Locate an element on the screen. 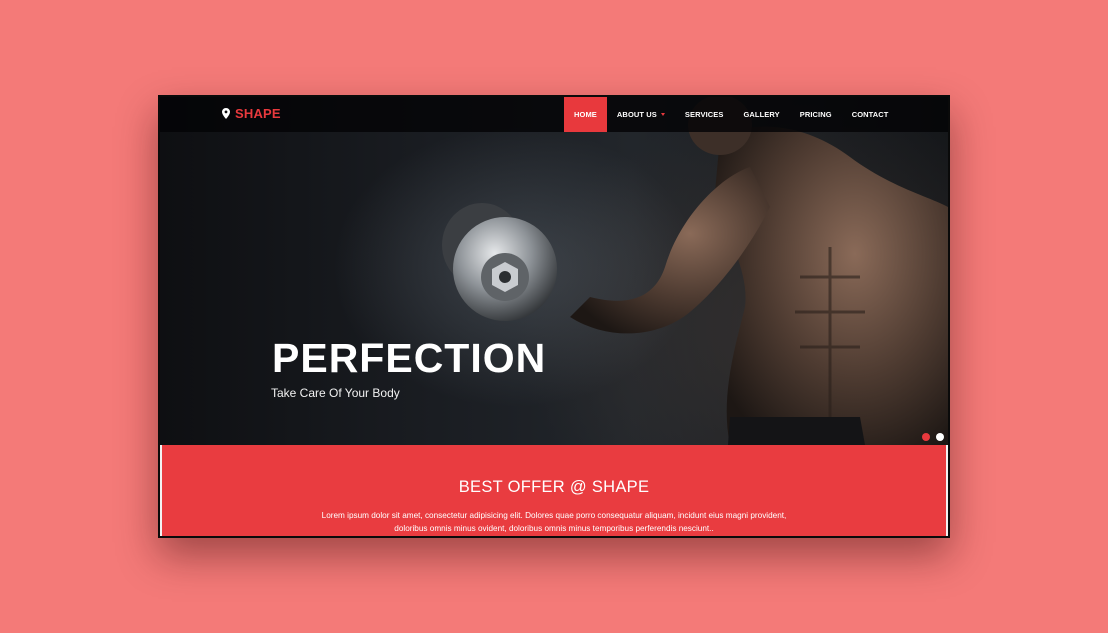 Image resolution: width=1108 pixels, height=633 pixels. hero-subtitle: Take Care Of Your Body is located at coordinates (335, 393).